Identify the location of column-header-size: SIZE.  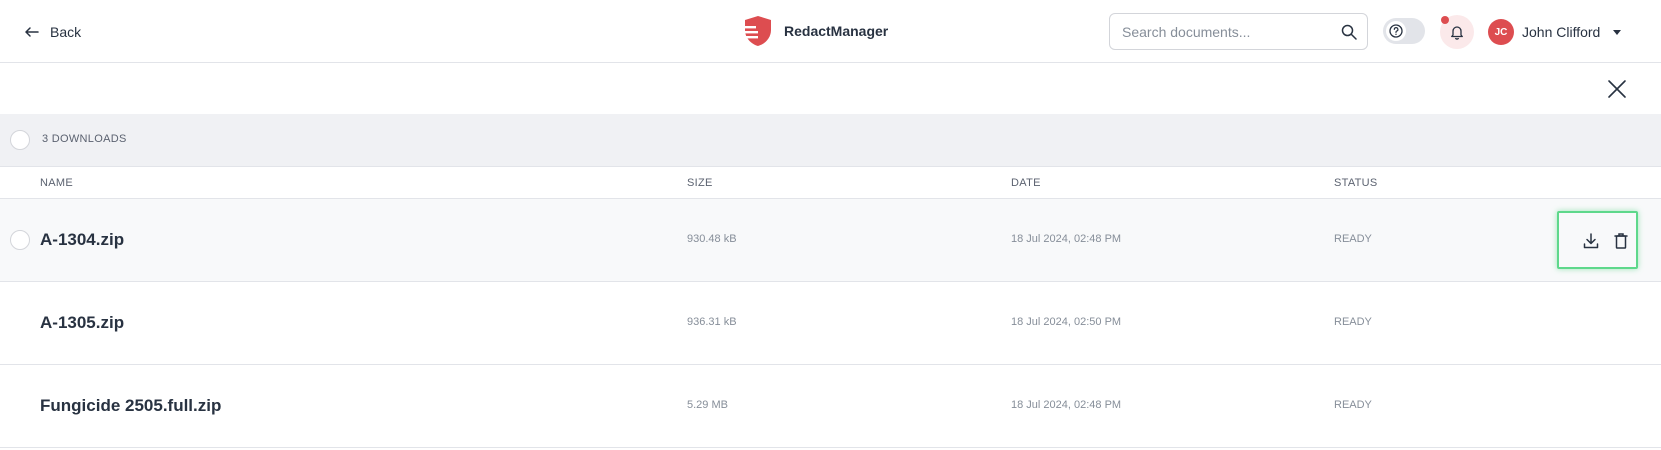
(700, 183).